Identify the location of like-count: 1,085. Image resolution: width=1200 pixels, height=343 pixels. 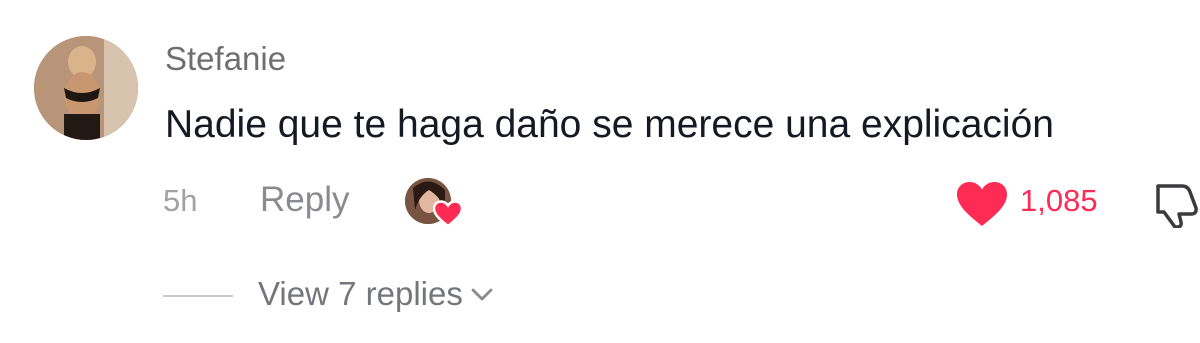
(1059, 200).